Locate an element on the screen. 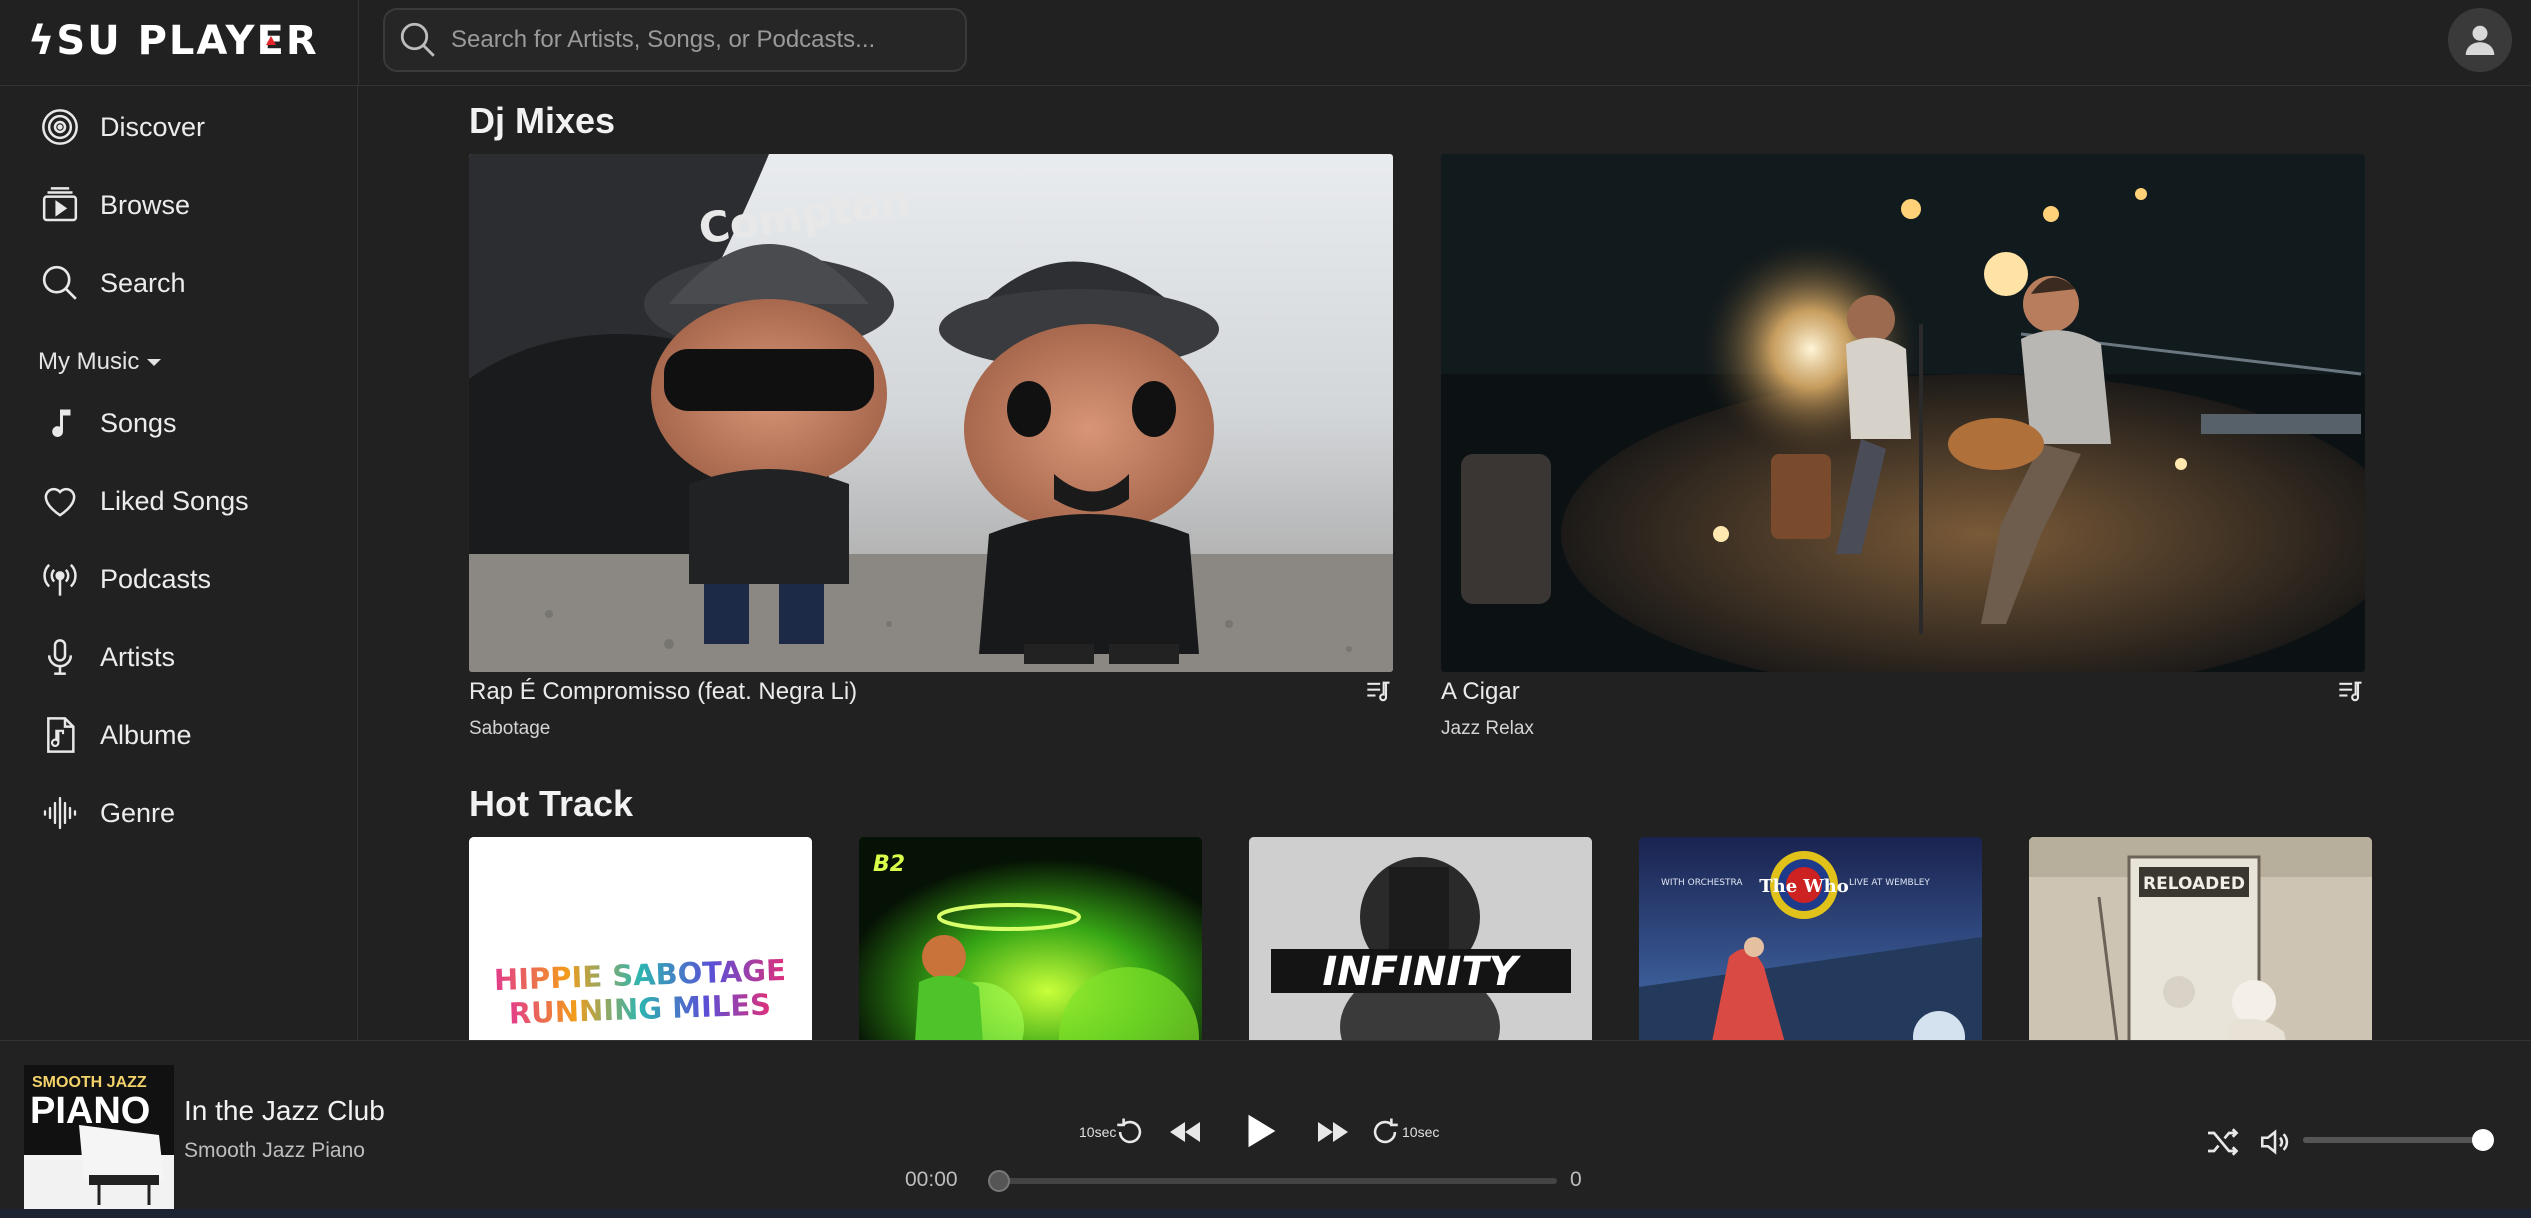  volume-icon is located at coordinates (2274, 1142).